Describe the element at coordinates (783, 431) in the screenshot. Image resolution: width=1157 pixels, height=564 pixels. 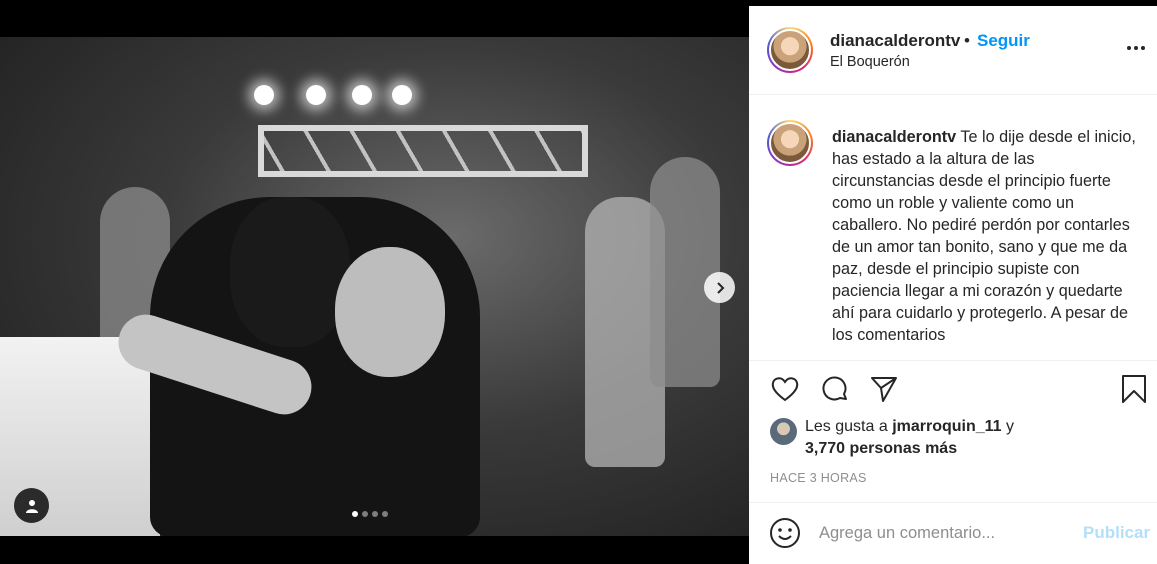
I see `liker-avatar` at that location.